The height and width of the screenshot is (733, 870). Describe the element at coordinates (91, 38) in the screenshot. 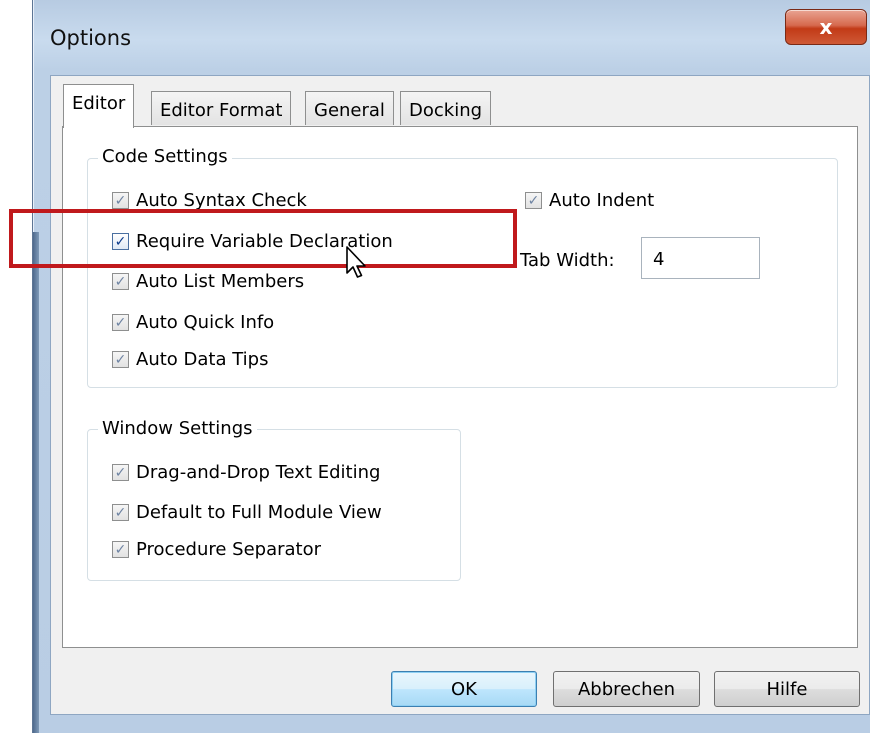

I see `window-title: Options` at that location.